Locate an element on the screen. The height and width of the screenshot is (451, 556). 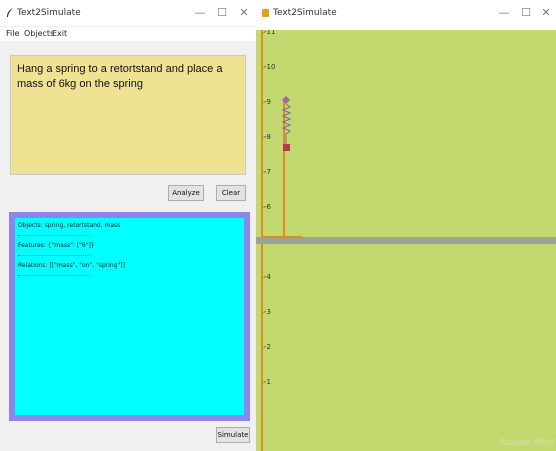
objects-line: Objects: spring, retortstand, mass is located at coordinates (69, 225).